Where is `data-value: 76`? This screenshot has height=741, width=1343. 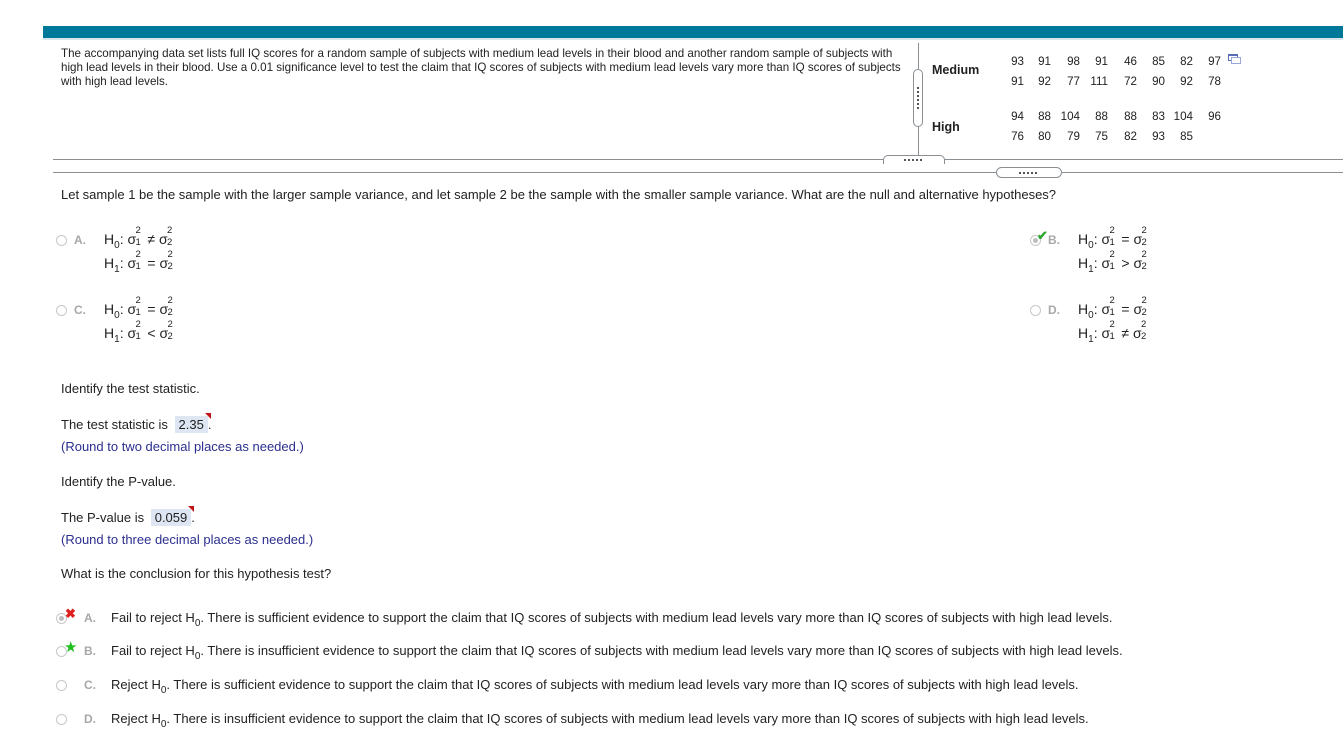
data-value: 76 is located at coordinates (1017, 136).